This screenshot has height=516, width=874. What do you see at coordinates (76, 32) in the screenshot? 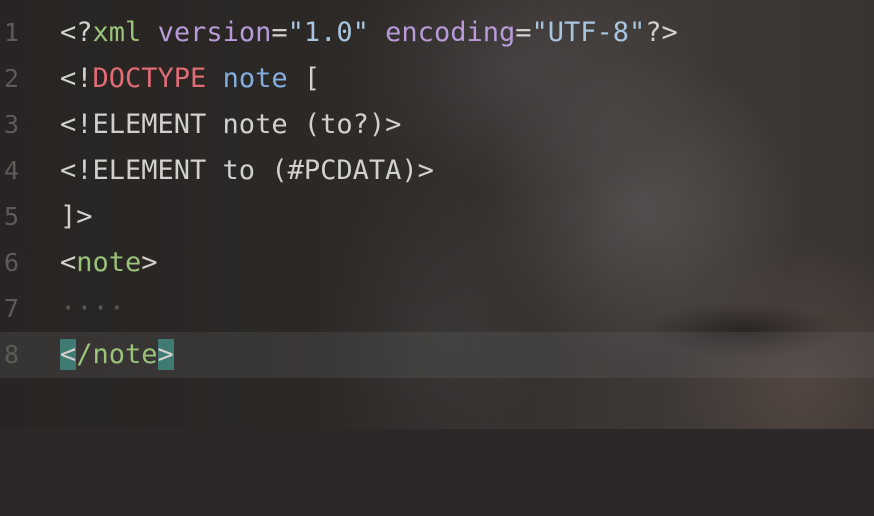
I see `token-pi-open: <?` at bounding box center [76, 32].